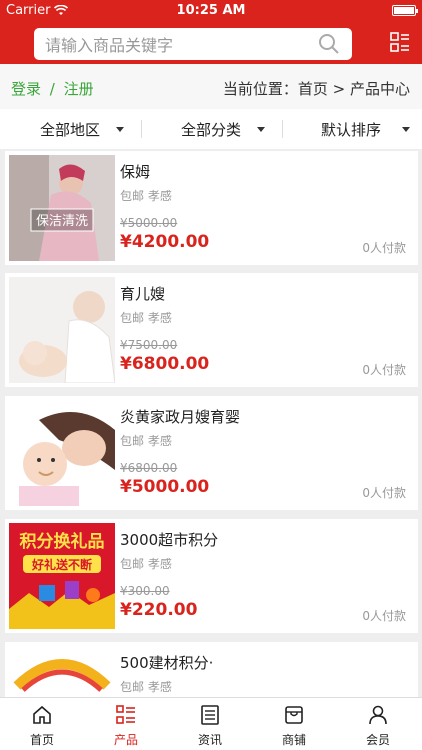 This screenshot has height=750, width=422. What do you see at coordinates (149, 468) in the screenshot?
I see `original-price: ¥6800.00` at bounding box center [149, 468].